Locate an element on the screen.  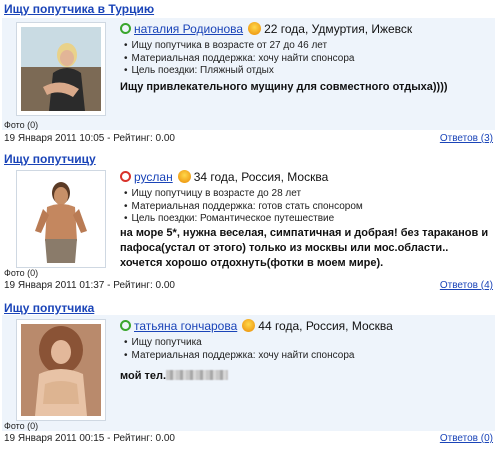
user-name-link: наталия Родионова is located at coordinates (188, 29).